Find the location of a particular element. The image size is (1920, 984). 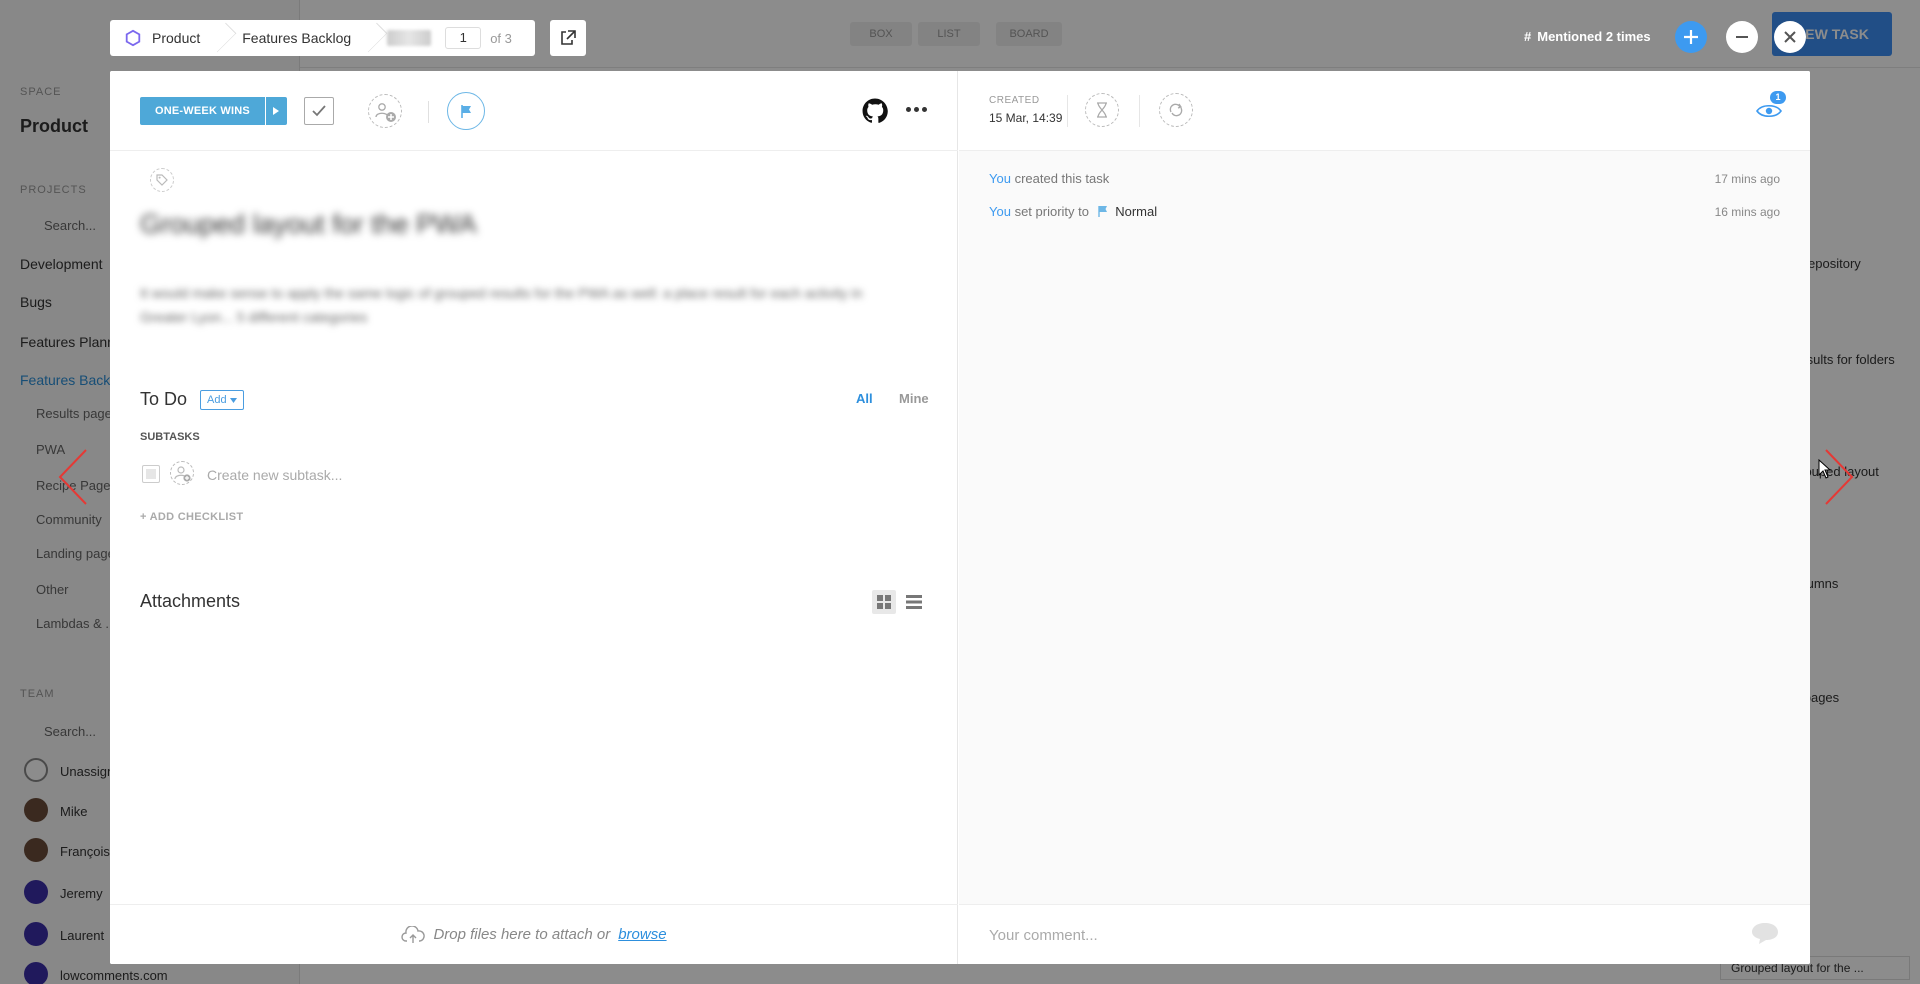

list-view-button is located at coordinates (914, 602).